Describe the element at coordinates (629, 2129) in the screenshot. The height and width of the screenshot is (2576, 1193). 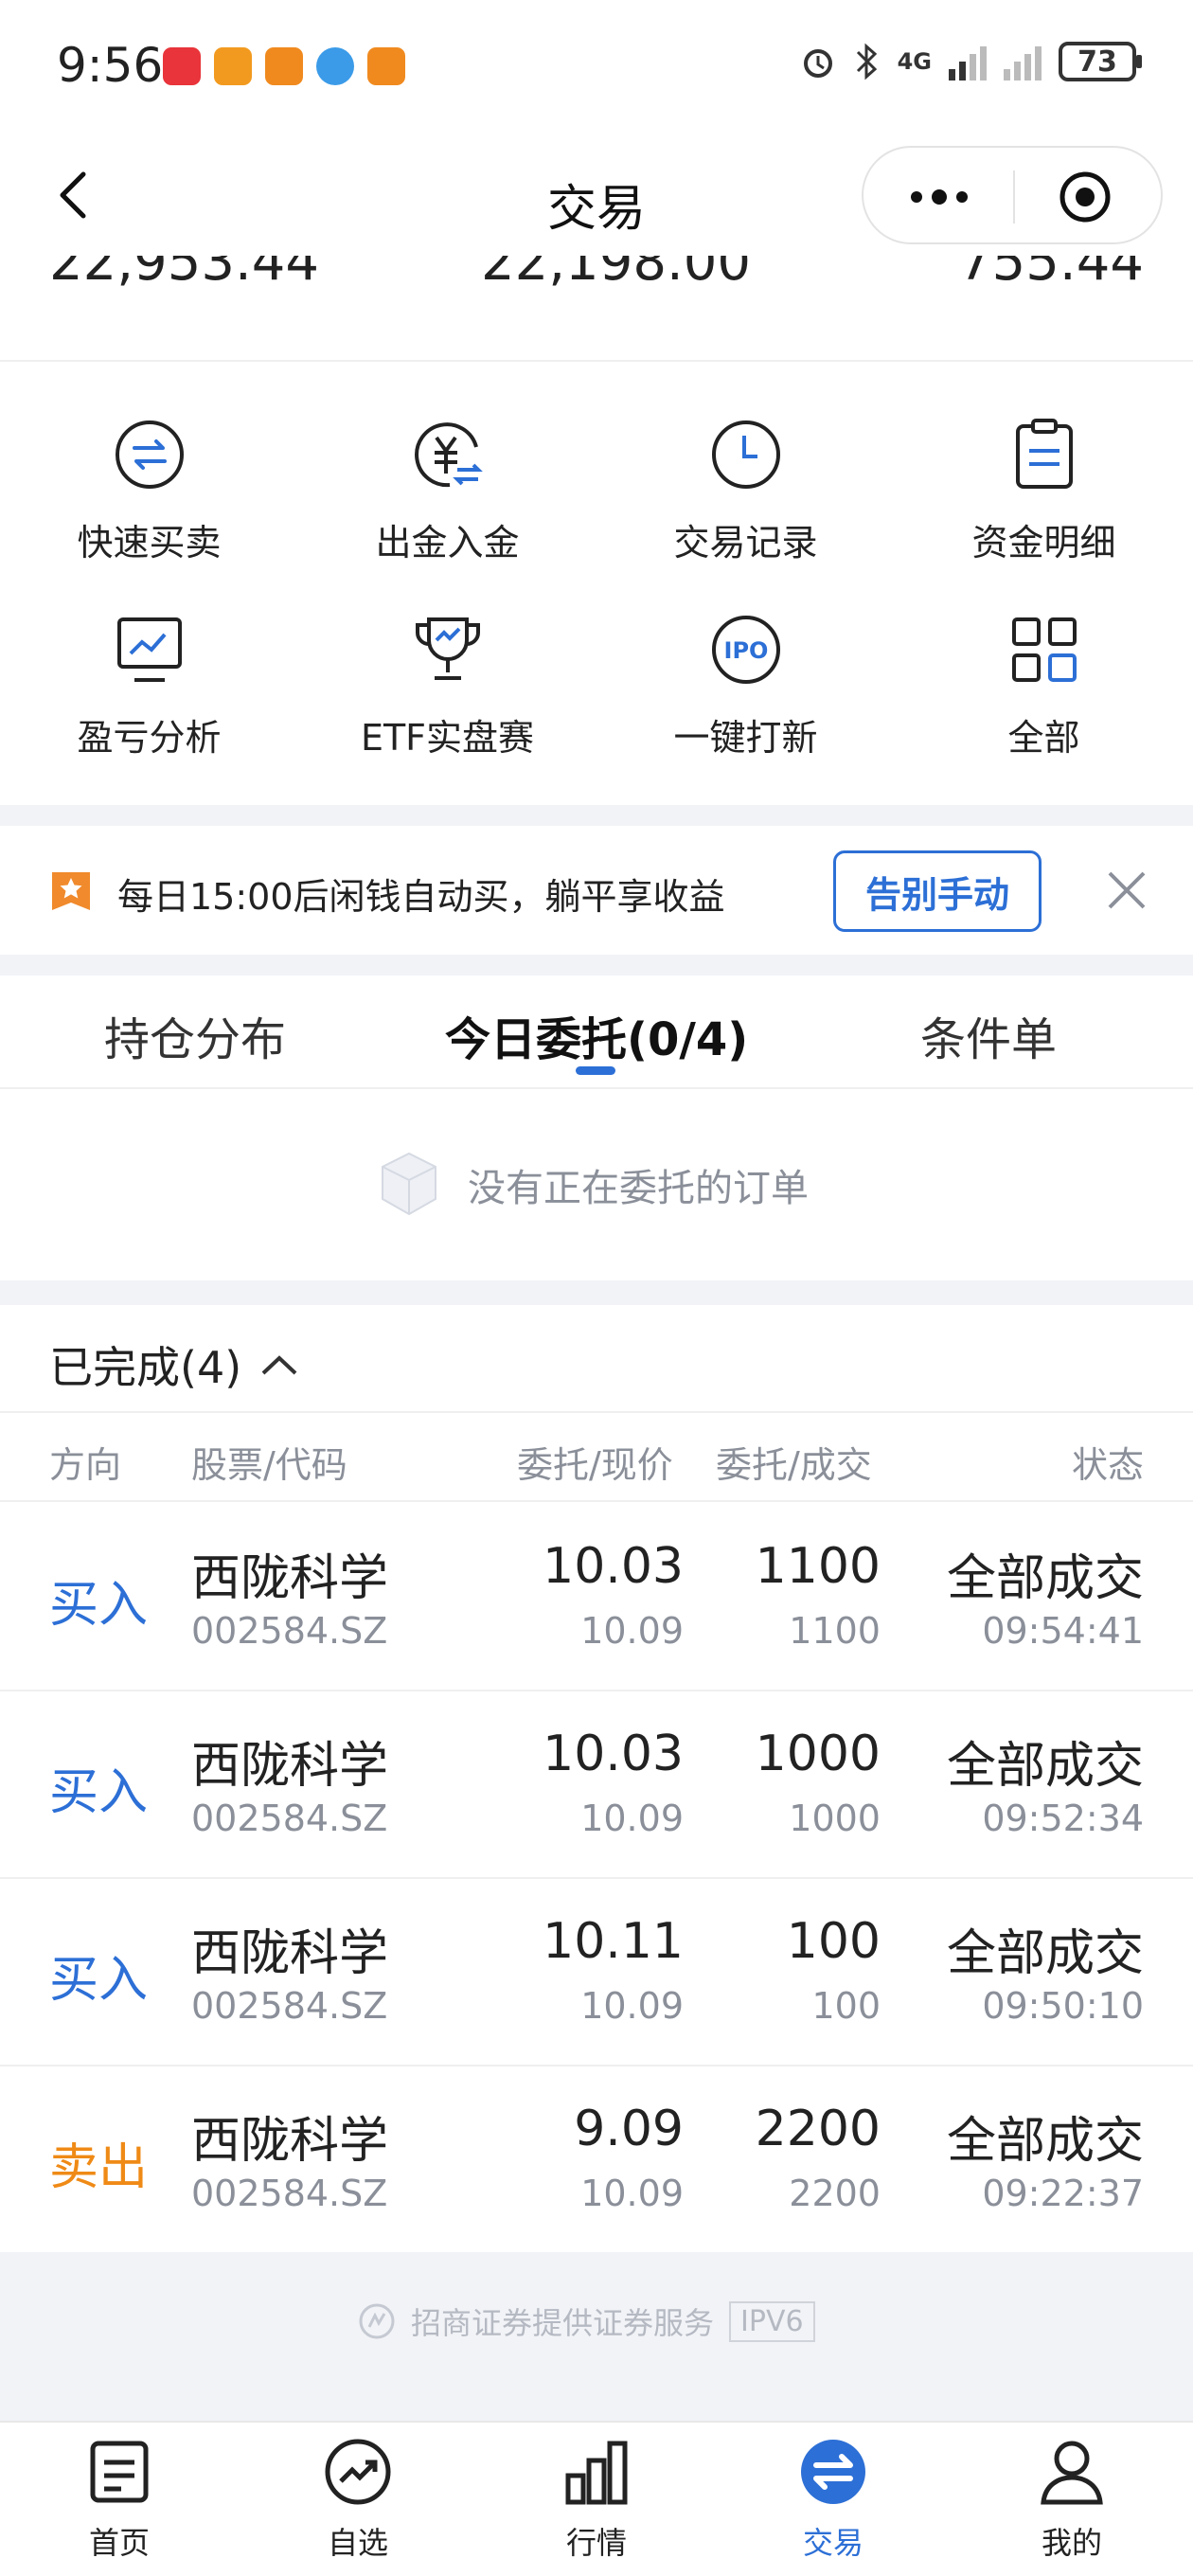
I see `order-price: 9.09` at that location.